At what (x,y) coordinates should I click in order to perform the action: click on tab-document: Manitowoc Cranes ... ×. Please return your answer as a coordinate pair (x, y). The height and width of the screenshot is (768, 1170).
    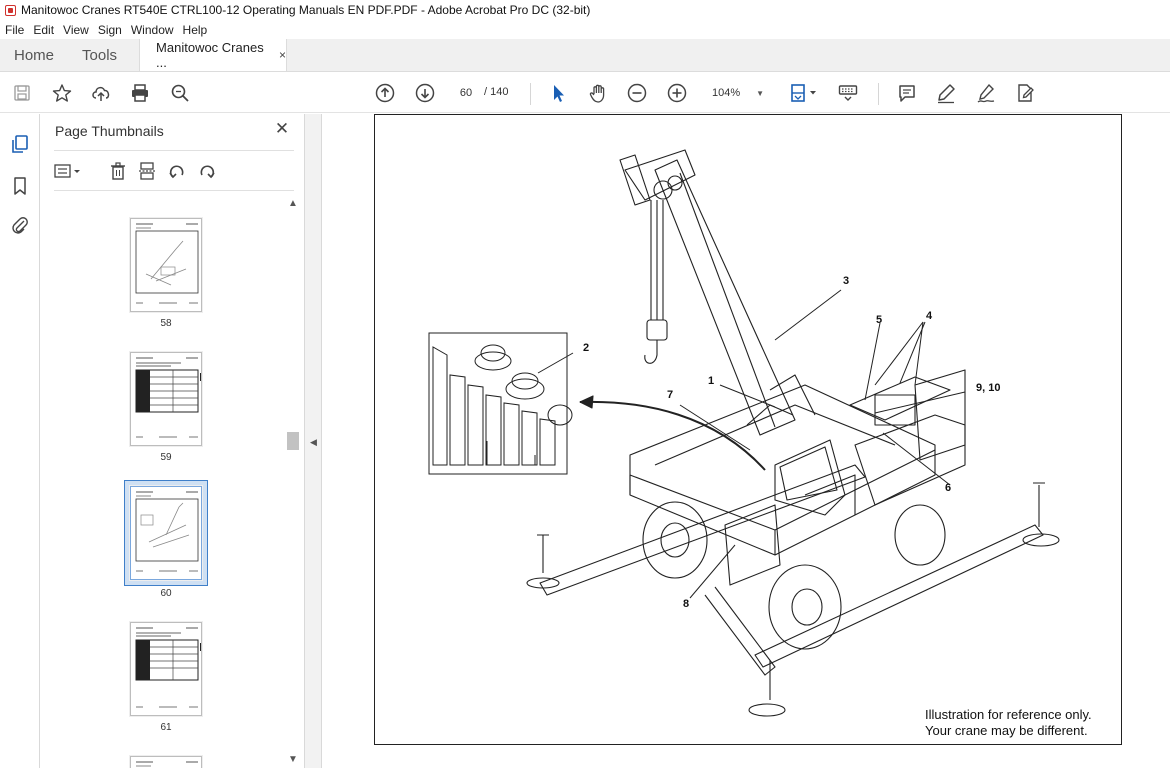
    Looking at the image, I should click on (213, 55).